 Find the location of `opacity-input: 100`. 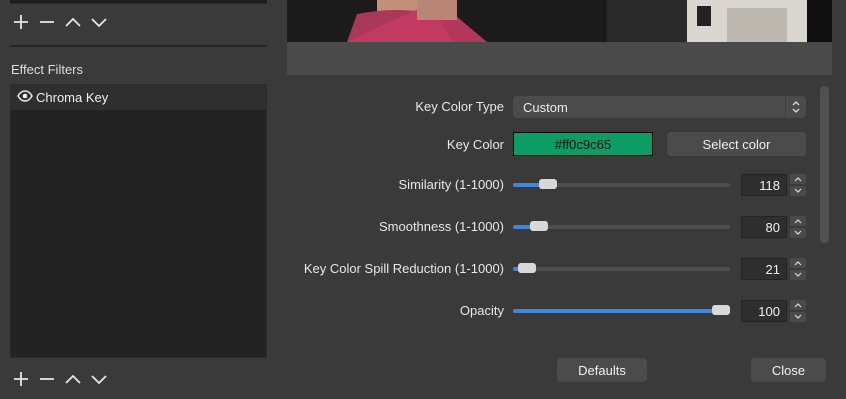

opacity-input: 100 is located at coordinates (764, 311).